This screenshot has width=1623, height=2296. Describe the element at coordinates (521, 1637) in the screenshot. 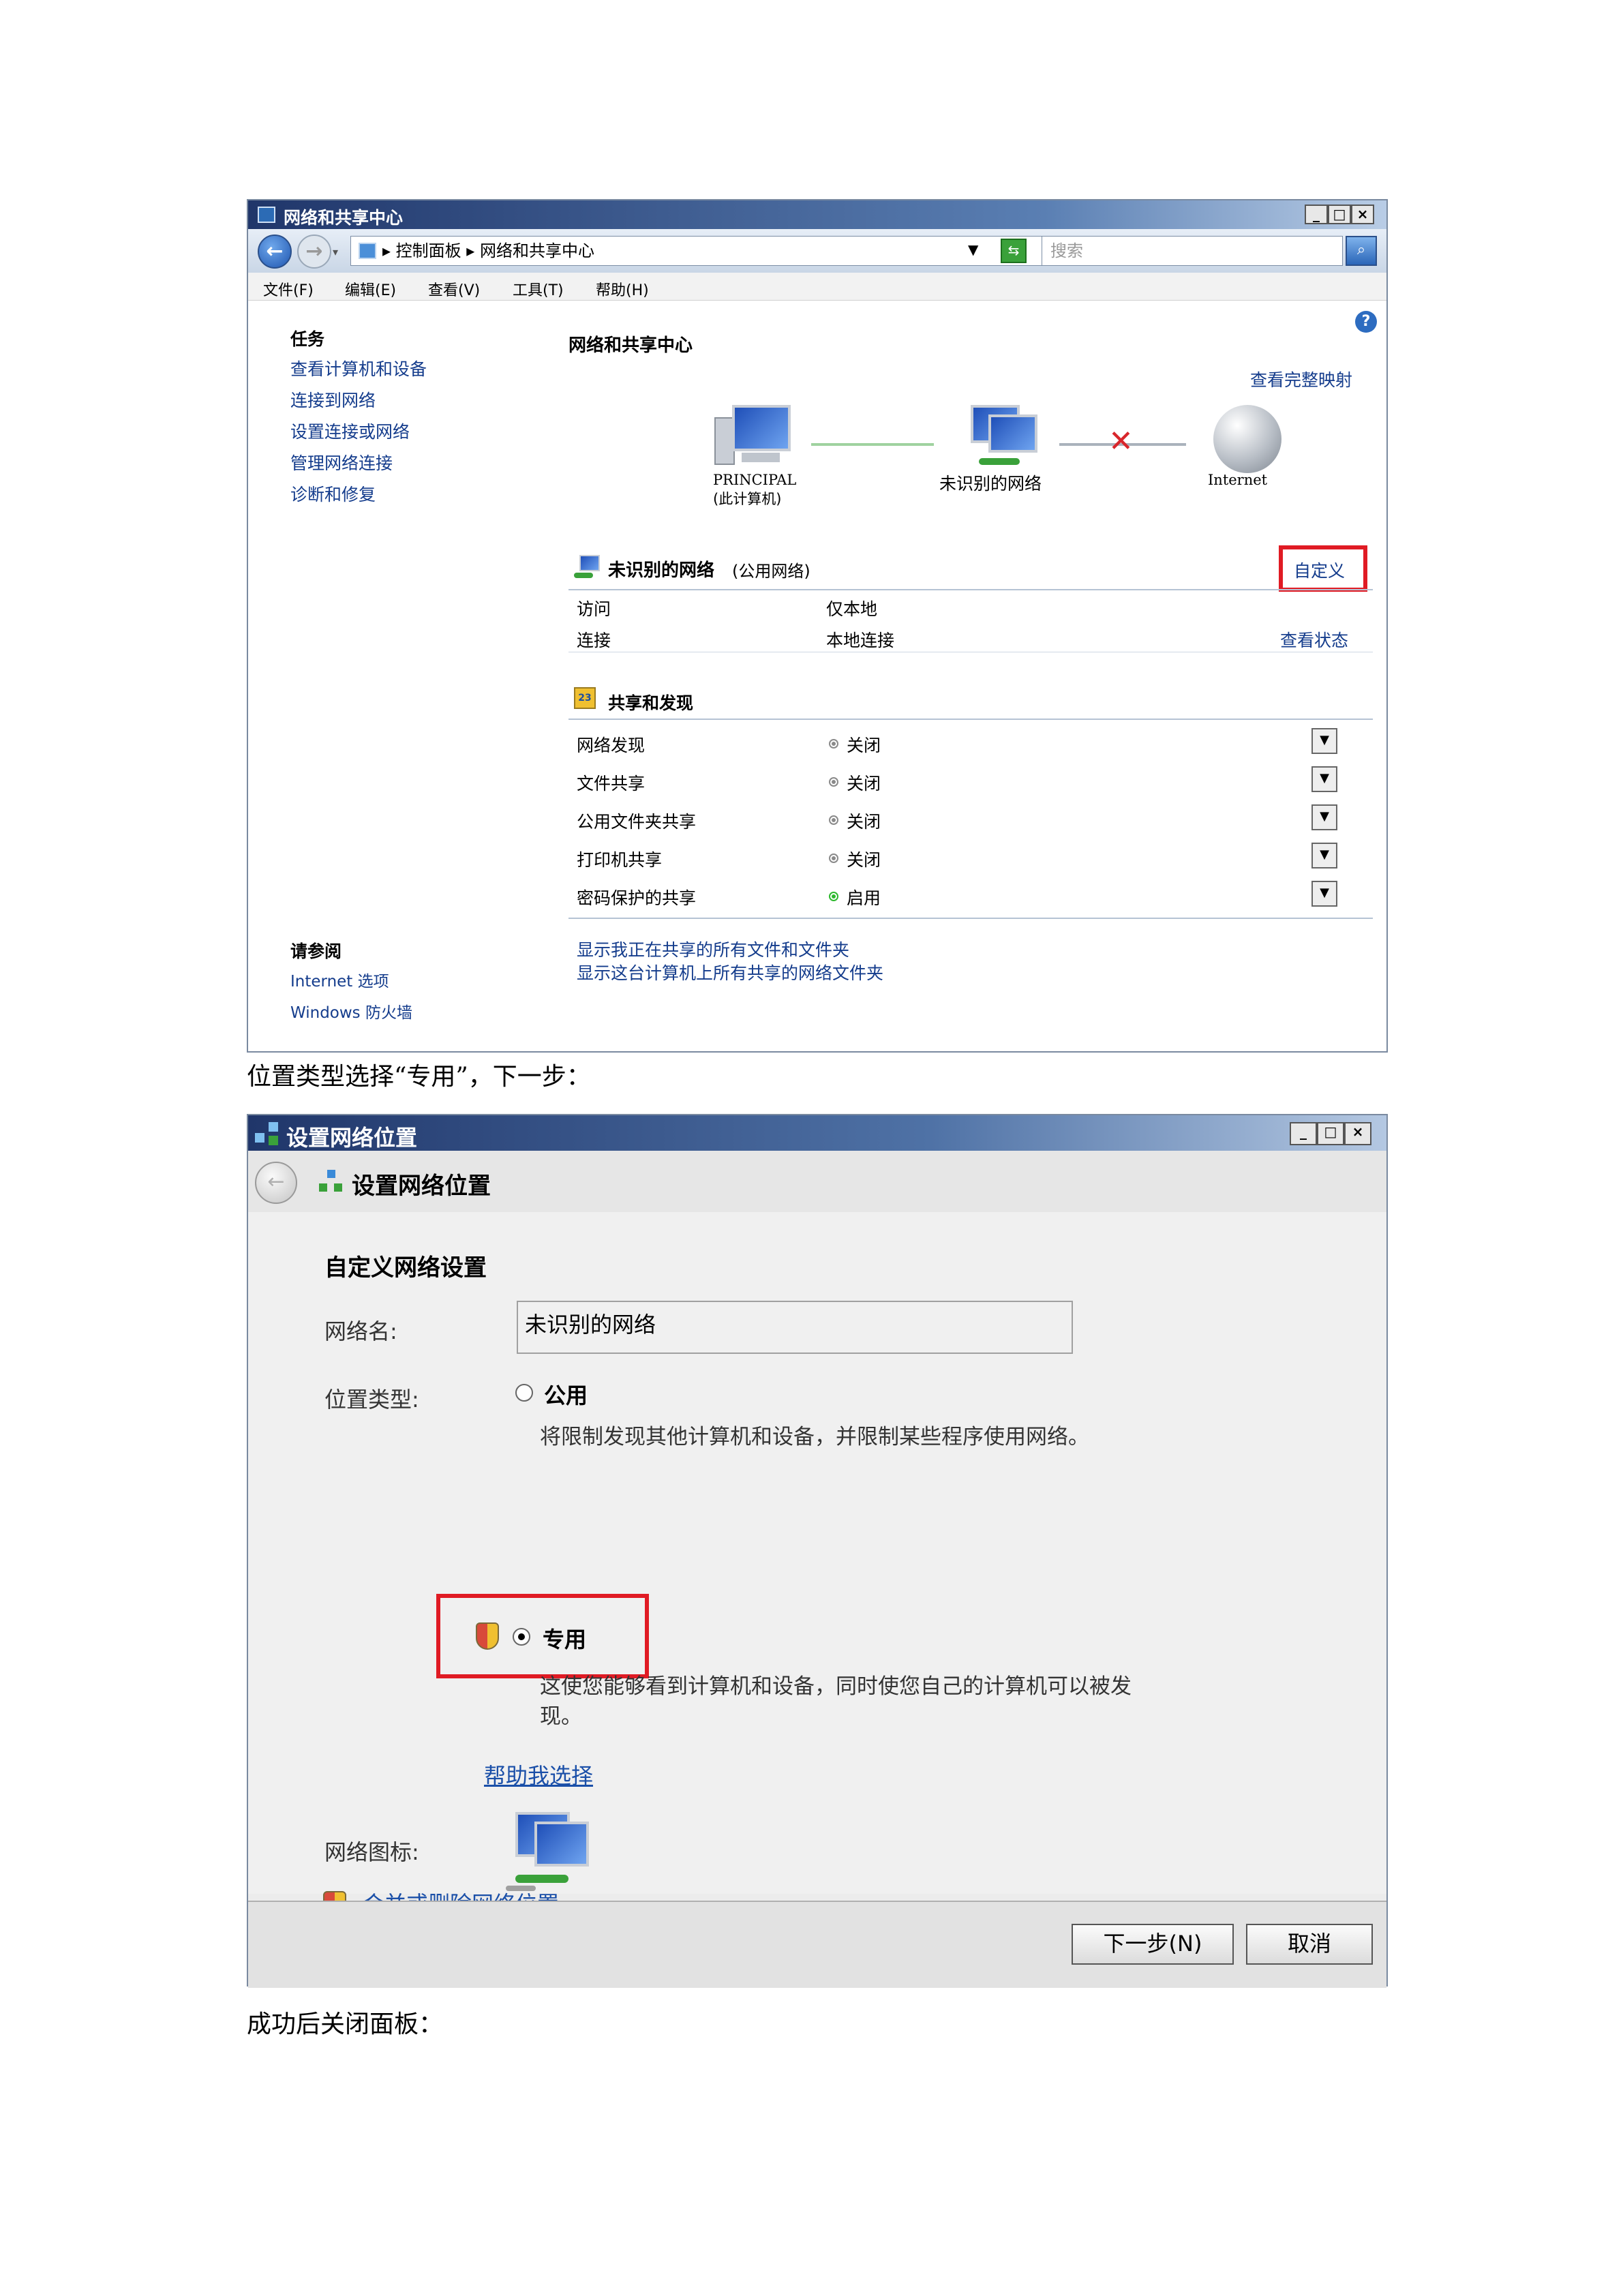

I see `private-radio` at that location.